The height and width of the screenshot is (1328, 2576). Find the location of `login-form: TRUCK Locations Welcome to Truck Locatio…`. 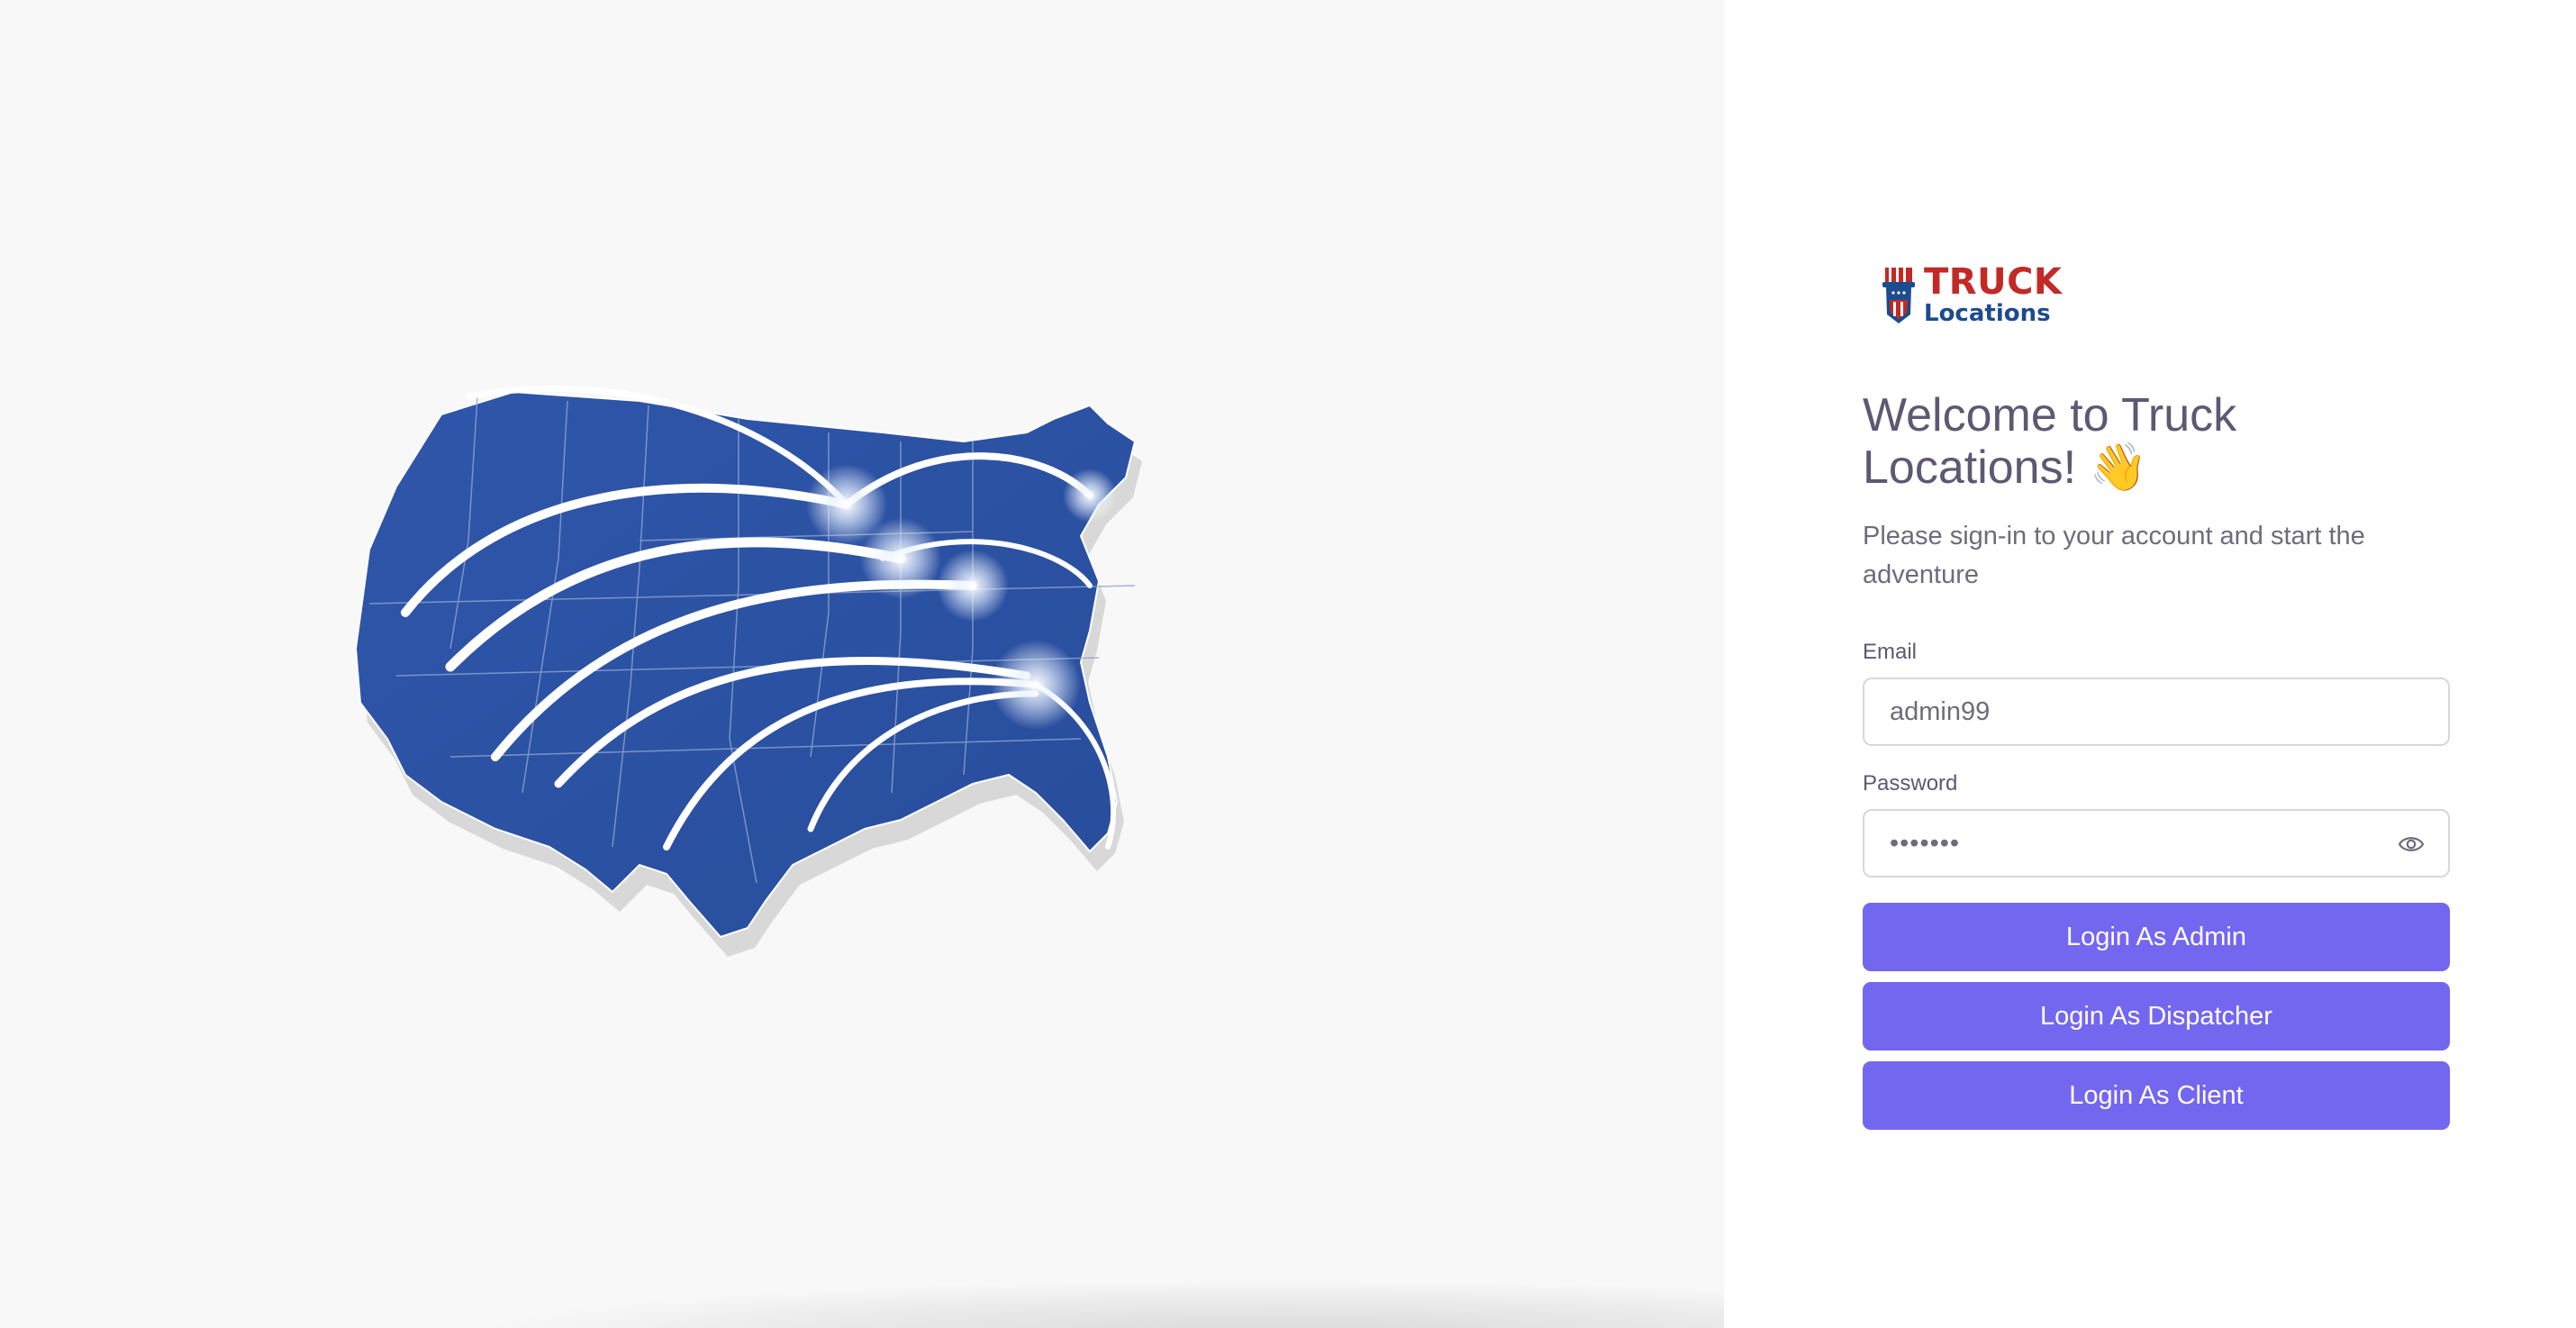

login-form: TRUCK Locations Welcome to Truck Locatio… is located at coordinates (2156, 695).